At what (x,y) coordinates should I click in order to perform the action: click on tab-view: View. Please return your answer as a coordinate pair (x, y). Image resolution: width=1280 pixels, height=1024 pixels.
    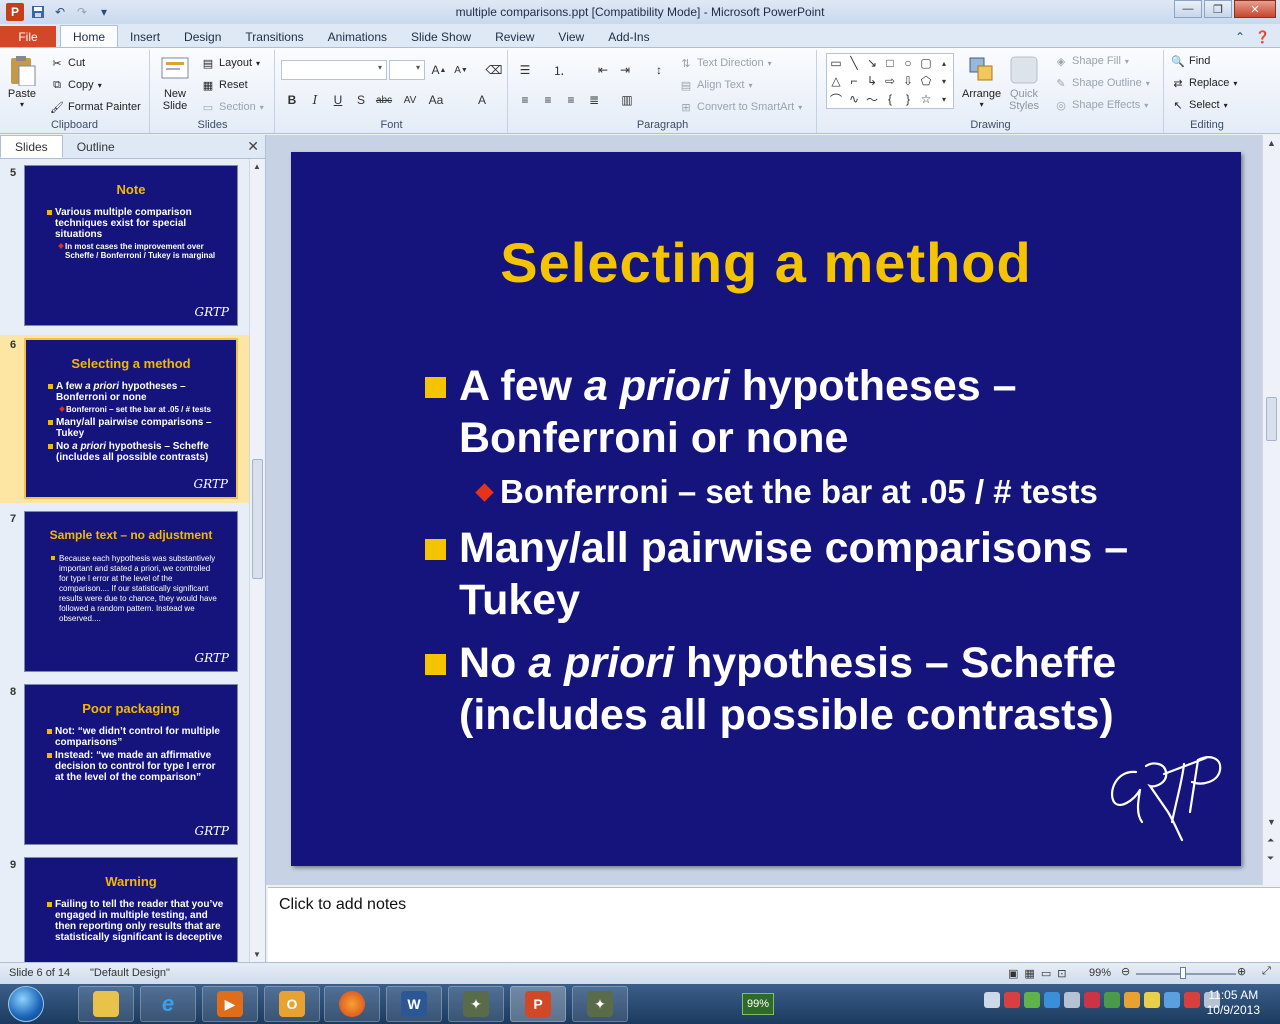
    Looking at the image, I should click on (571, 37).